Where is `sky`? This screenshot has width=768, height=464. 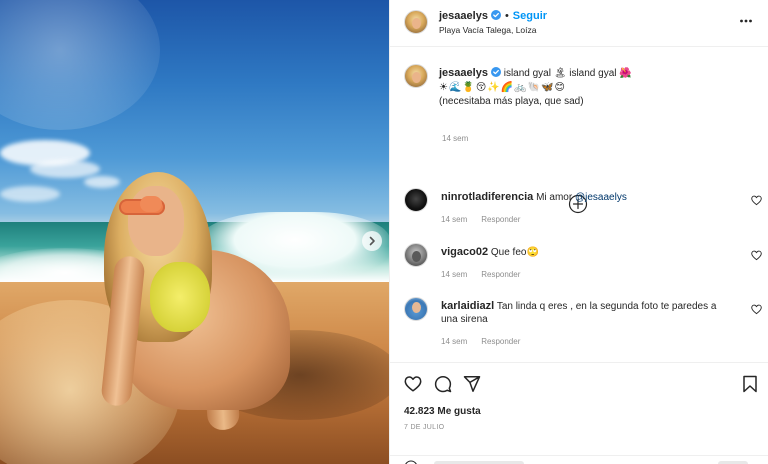
sky is located at coordinates (80, 65).